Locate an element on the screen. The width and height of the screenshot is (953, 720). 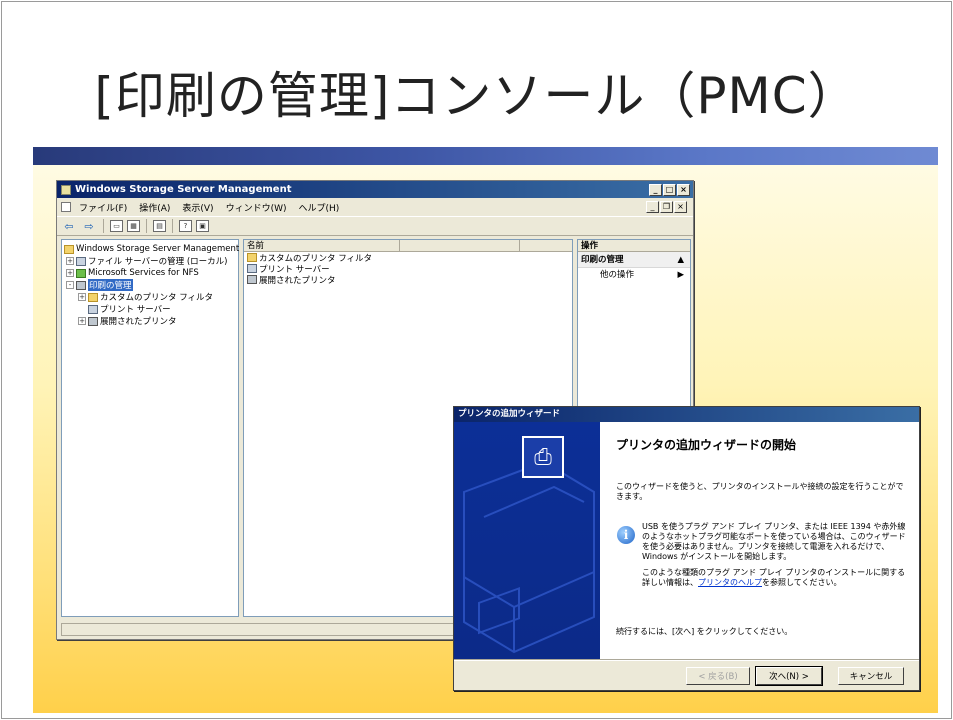
column-name-header: 名前 is located at coordinates (322, 245).